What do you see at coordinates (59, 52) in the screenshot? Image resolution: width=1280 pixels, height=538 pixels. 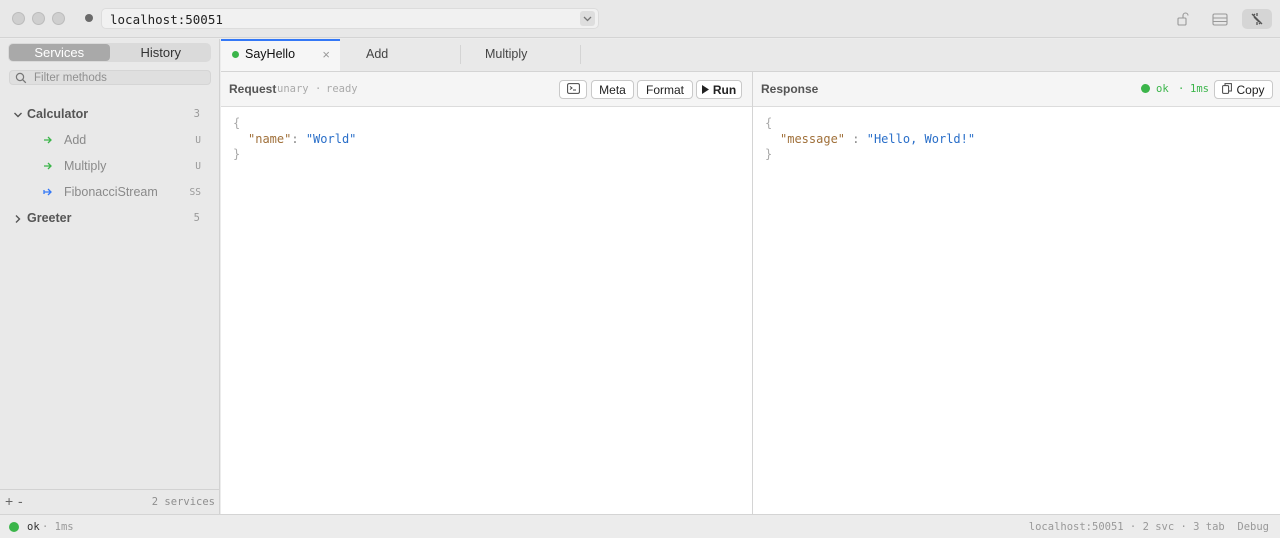 I see `segment-services: Services` at bounding box center [59, 52].